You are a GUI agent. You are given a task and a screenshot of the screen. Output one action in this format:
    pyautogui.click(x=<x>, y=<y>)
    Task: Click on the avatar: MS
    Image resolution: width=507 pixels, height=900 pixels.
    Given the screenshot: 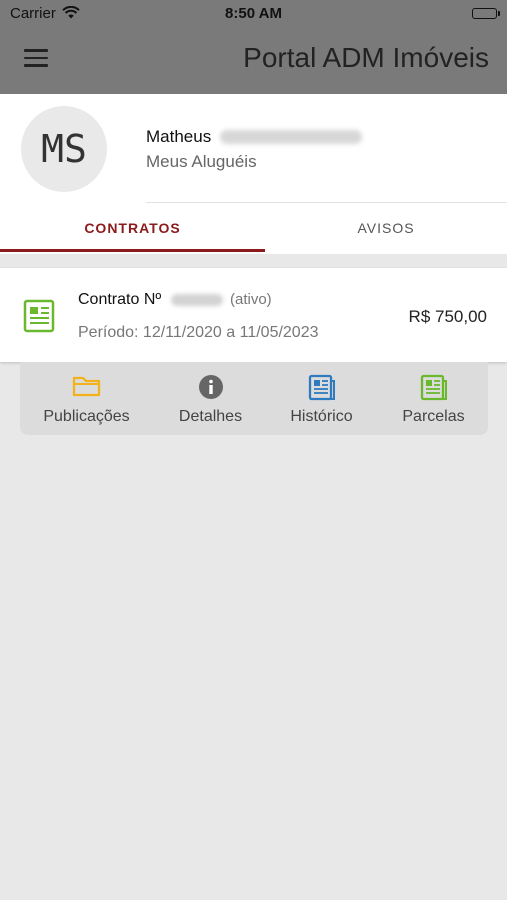 What is the action you would take?
    pyautogui.click(x=64, y=149)
    